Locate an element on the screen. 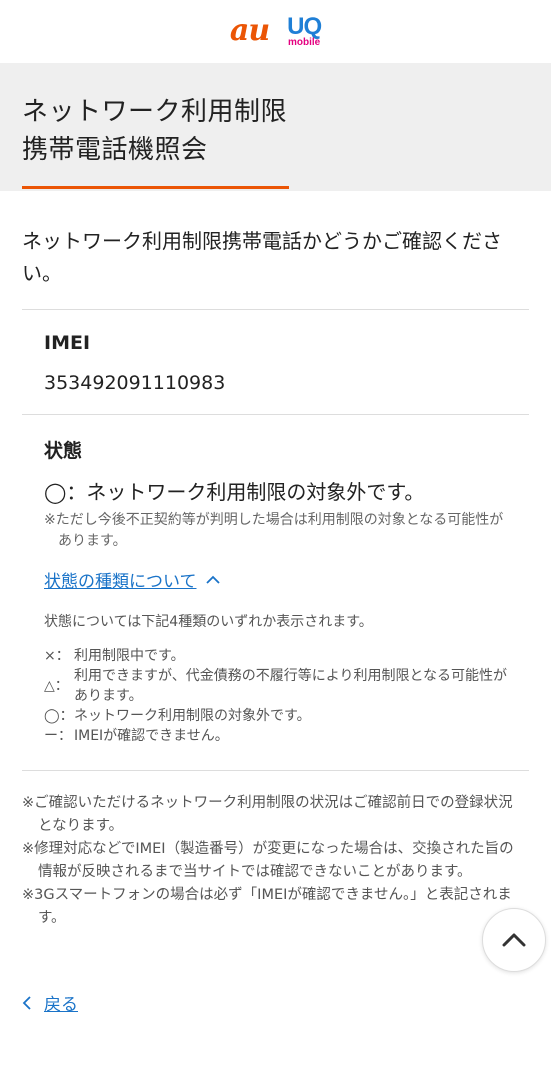  status-type-item: ◯： ネットワーク利用制限の対象外です。 is located at coordinates (279, 716).